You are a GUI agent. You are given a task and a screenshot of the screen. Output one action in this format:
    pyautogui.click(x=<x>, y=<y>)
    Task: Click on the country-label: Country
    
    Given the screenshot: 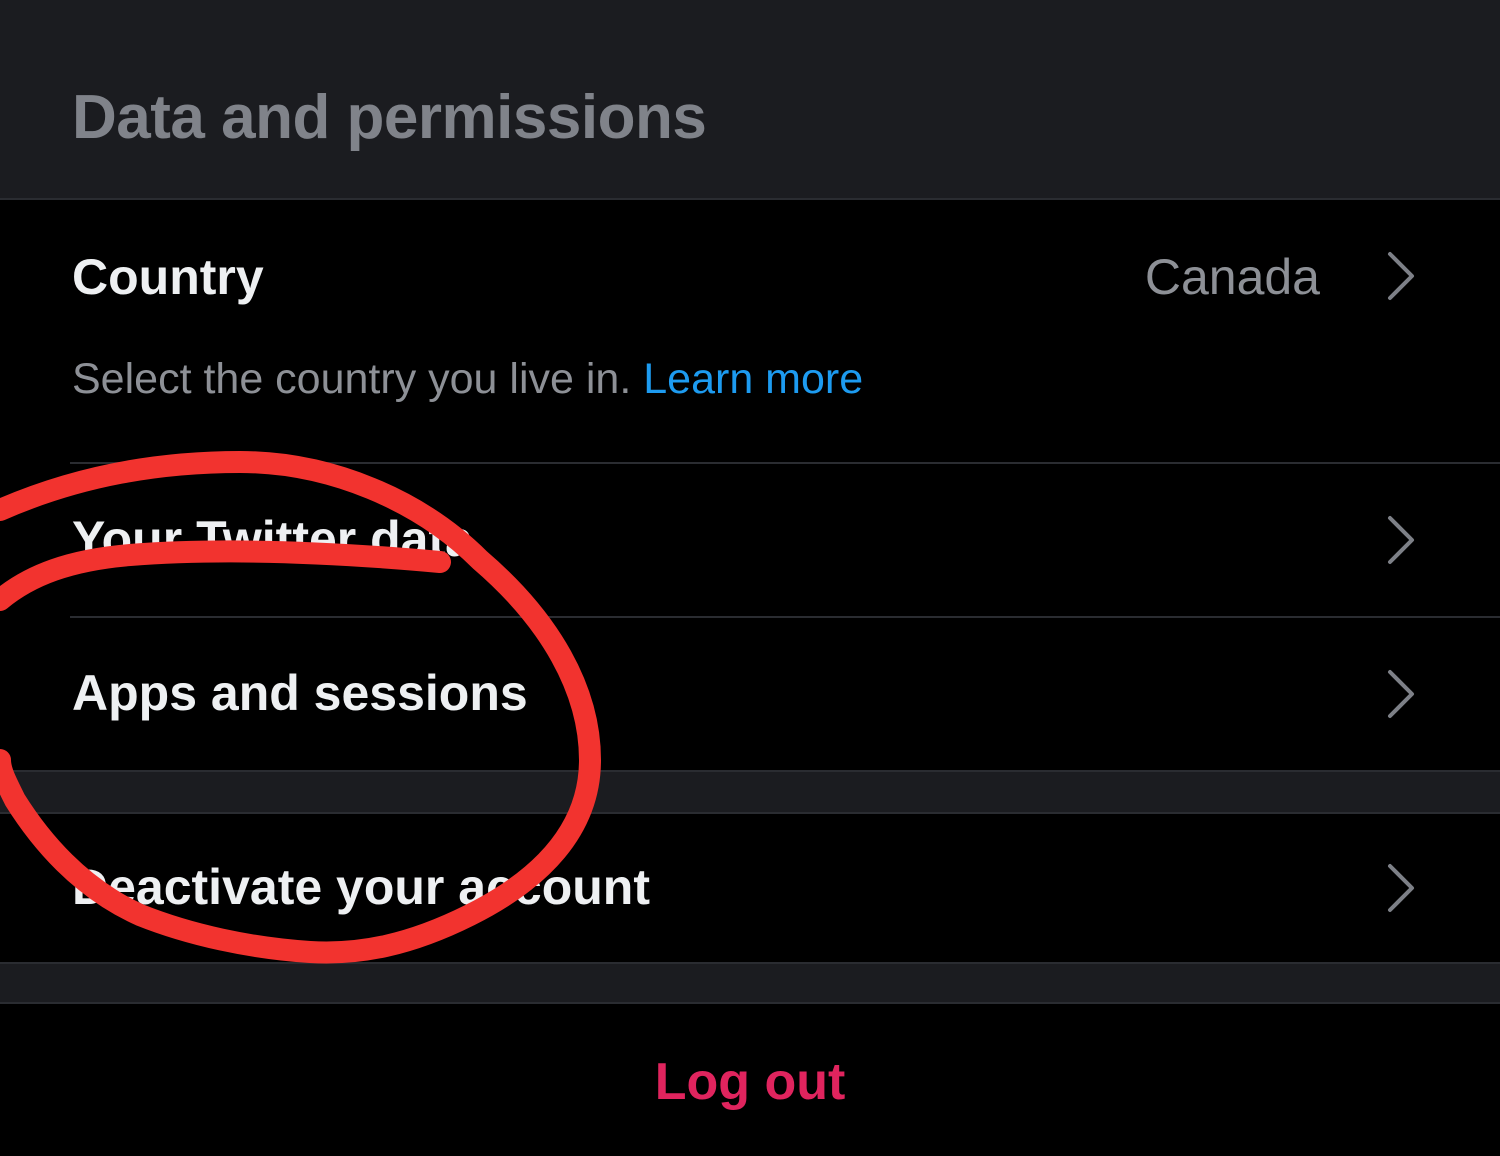 What is the action you would take?
    pyautogui.click(x=168, y=277)
    